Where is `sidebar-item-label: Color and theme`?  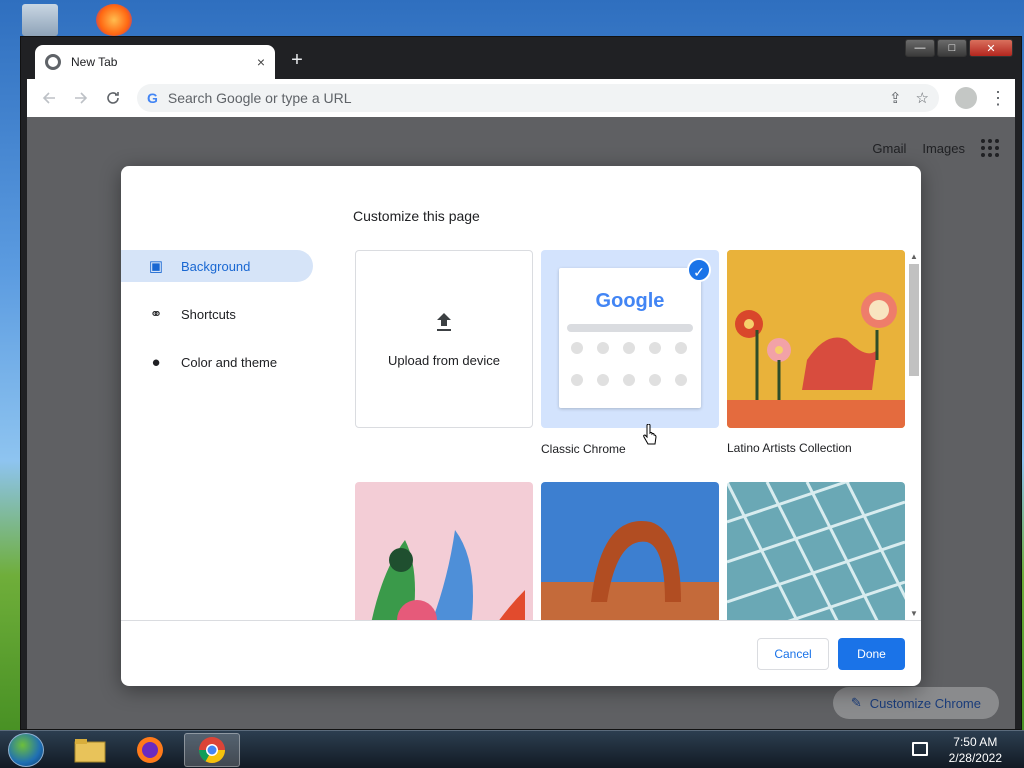 sidebar-item-label: Color and theme is located at coordinates (229, 362).